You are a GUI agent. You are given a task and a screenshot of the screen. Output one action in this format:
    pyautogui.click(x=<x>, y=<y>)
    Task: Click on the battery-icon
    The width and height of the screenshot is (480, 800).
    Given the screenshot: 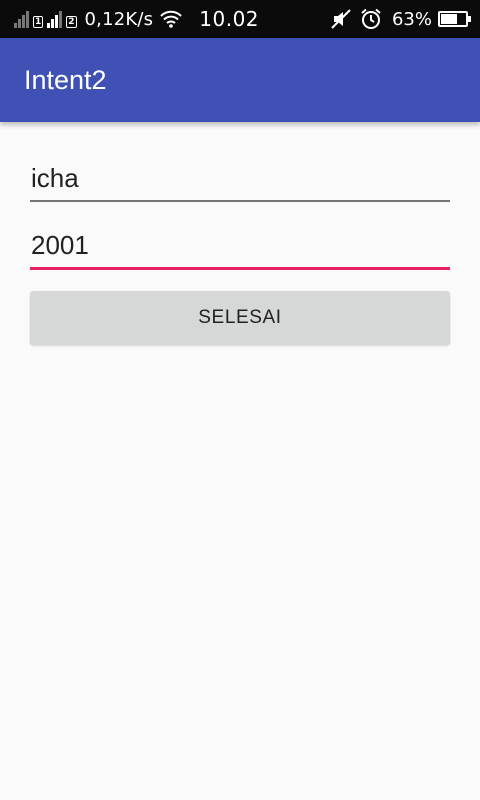 What is the action you would take?
    pyautogui.click(x=454, y=19)
    